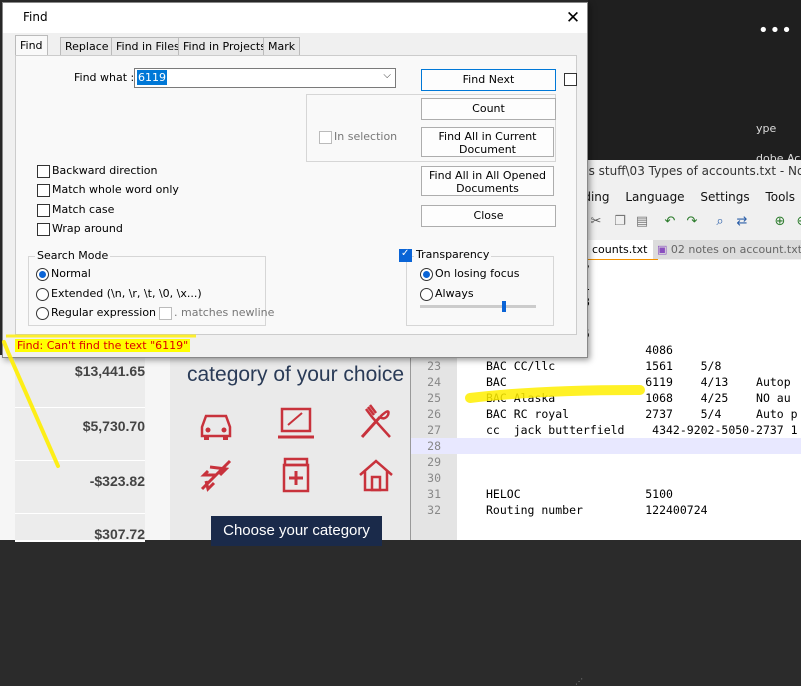  Describe the element at coordinates (42, 294) in the screenshot. I see `extended-radio` at that location.